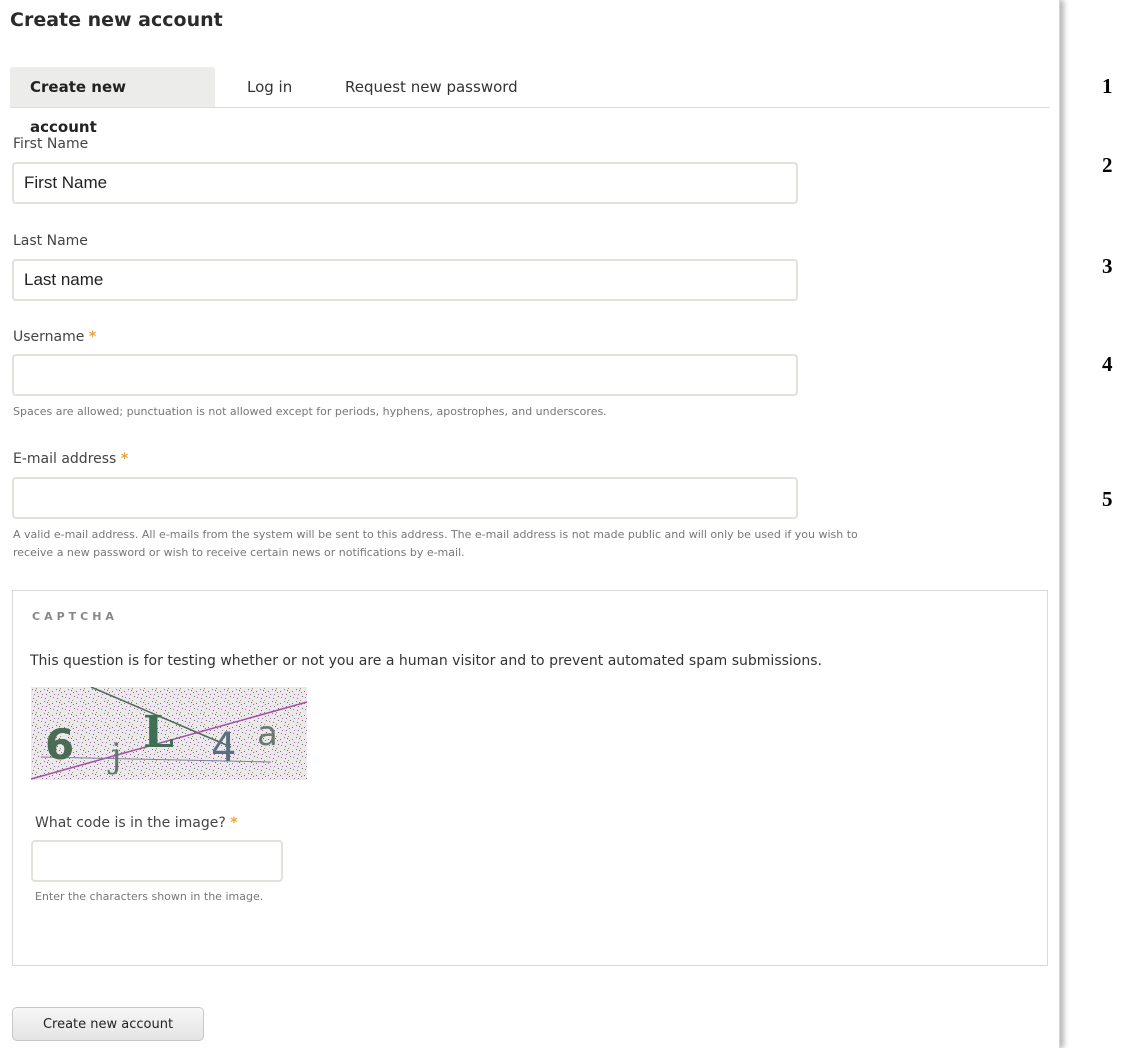 This screenshot has height=1048, width=1125. I want to click on create-account-button: Create new account, so click(108, 1024).